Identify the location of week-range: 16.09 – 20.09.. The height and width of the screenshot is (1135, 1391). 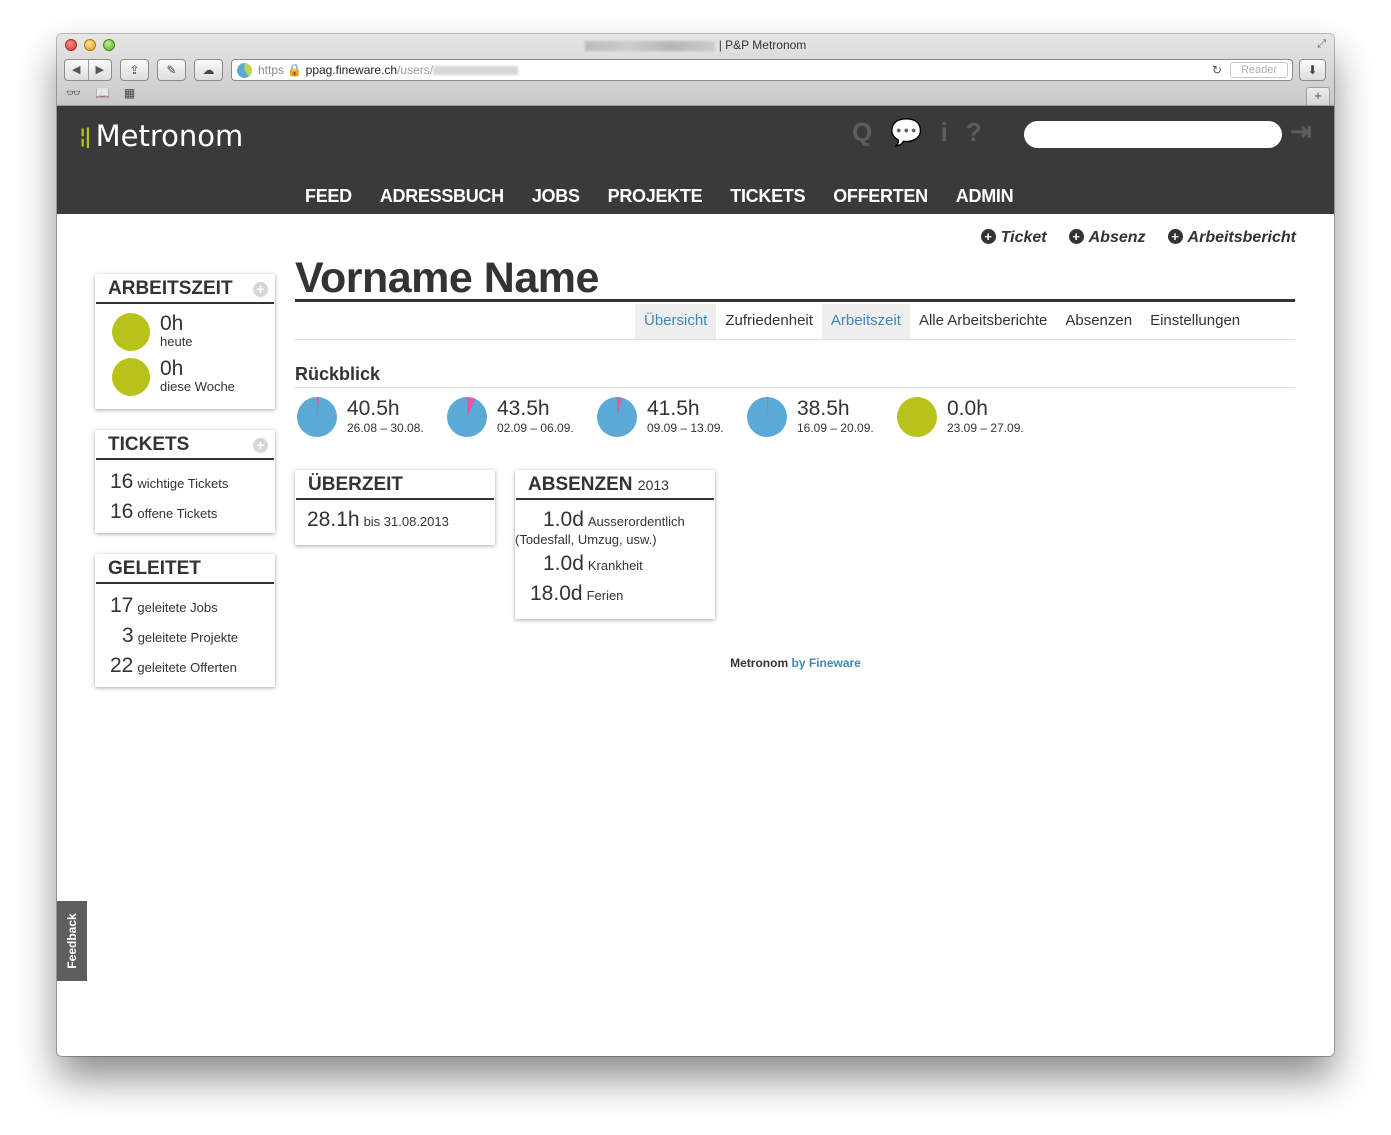
(835, 428).